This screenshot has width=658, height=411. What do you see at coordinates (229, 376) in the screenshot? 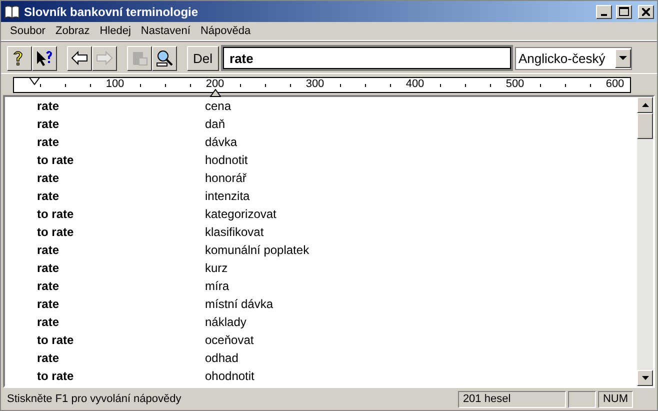
I see `translation-text: ohodnotit` at bounding box center [229, 376].